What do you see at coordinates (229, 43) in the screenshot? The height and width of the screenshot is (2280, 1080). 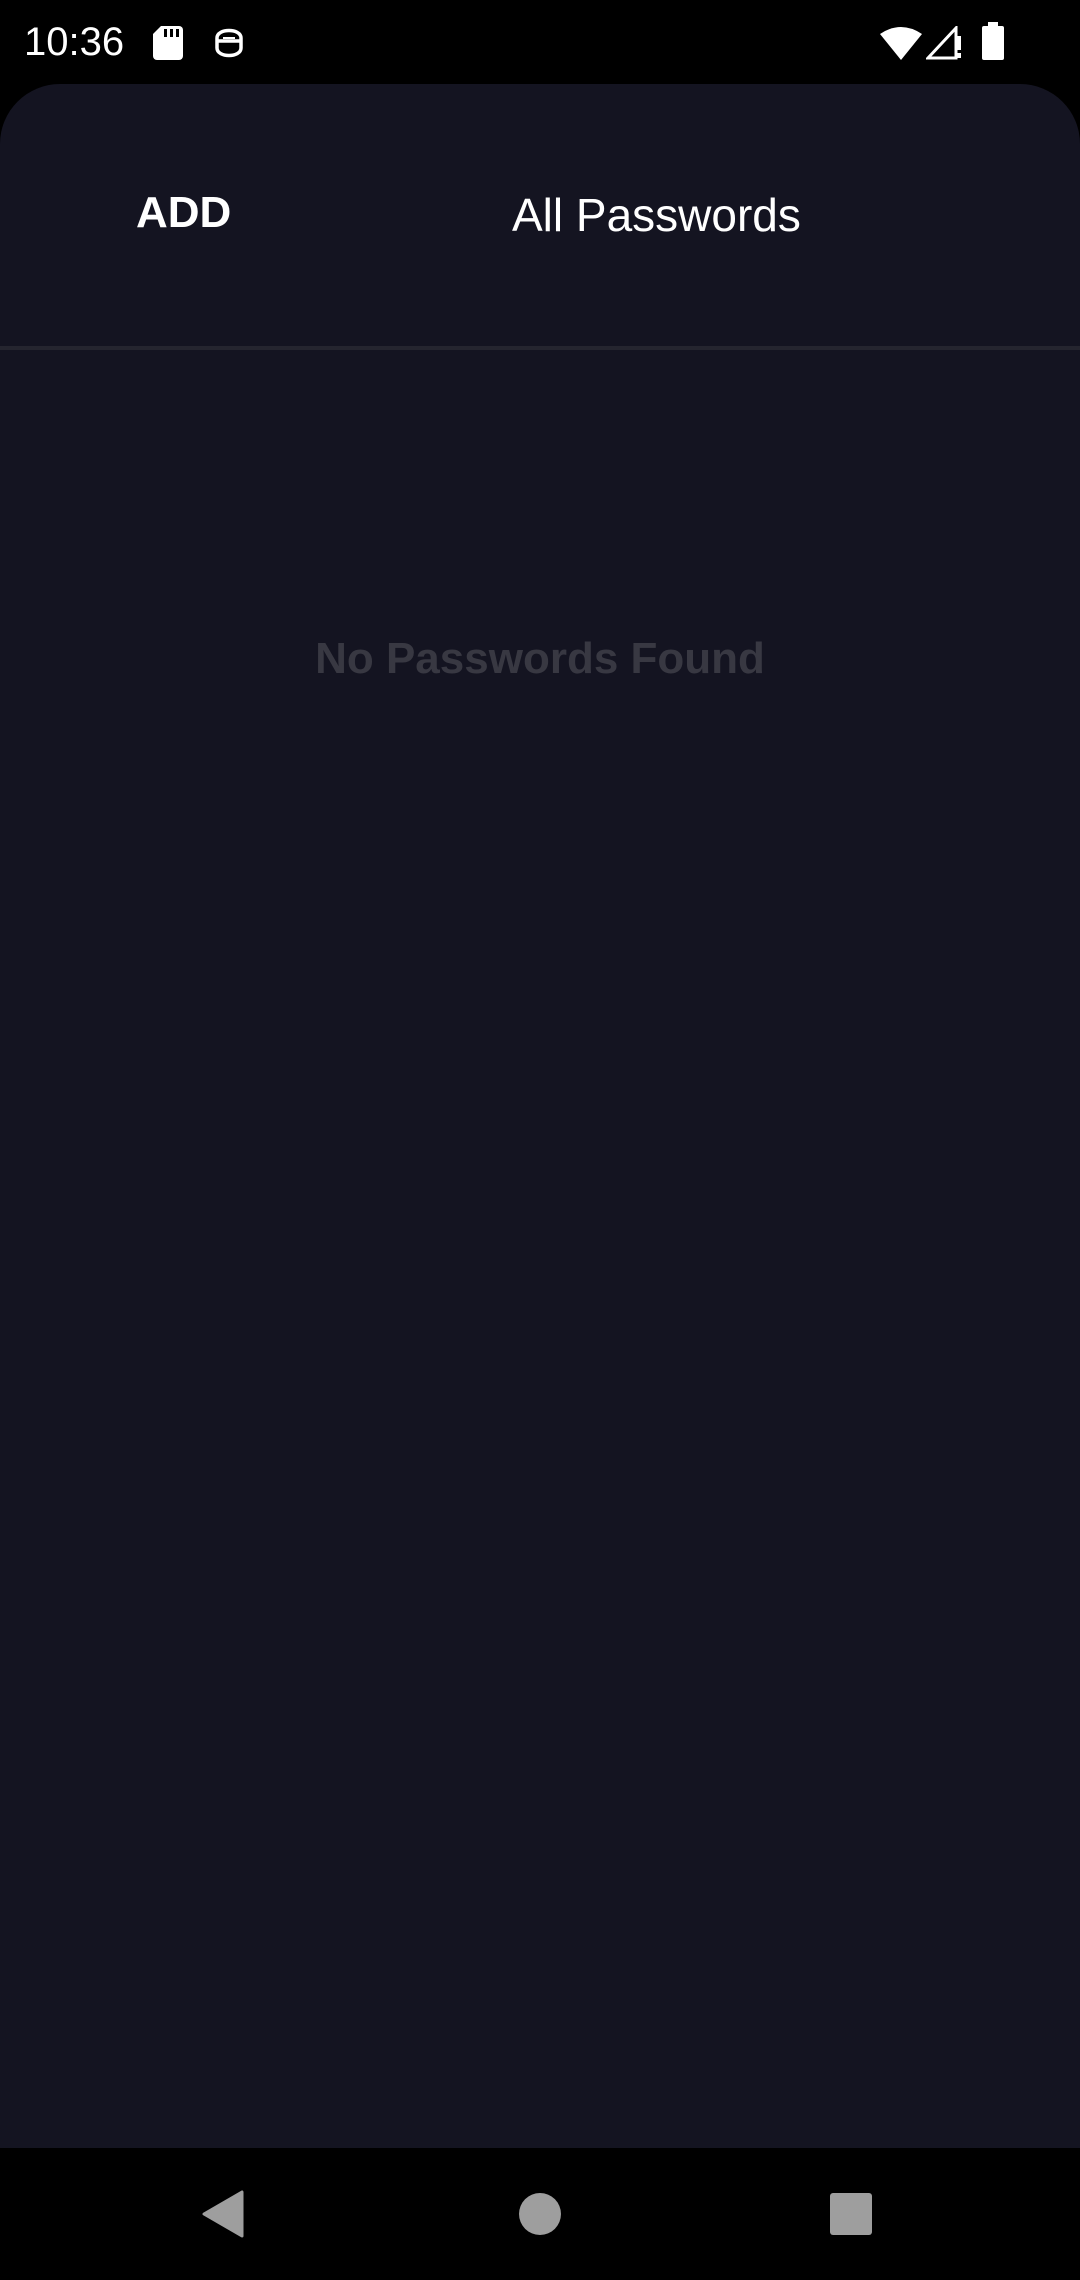 I see `face-icon` at bounding box center [229, 43].